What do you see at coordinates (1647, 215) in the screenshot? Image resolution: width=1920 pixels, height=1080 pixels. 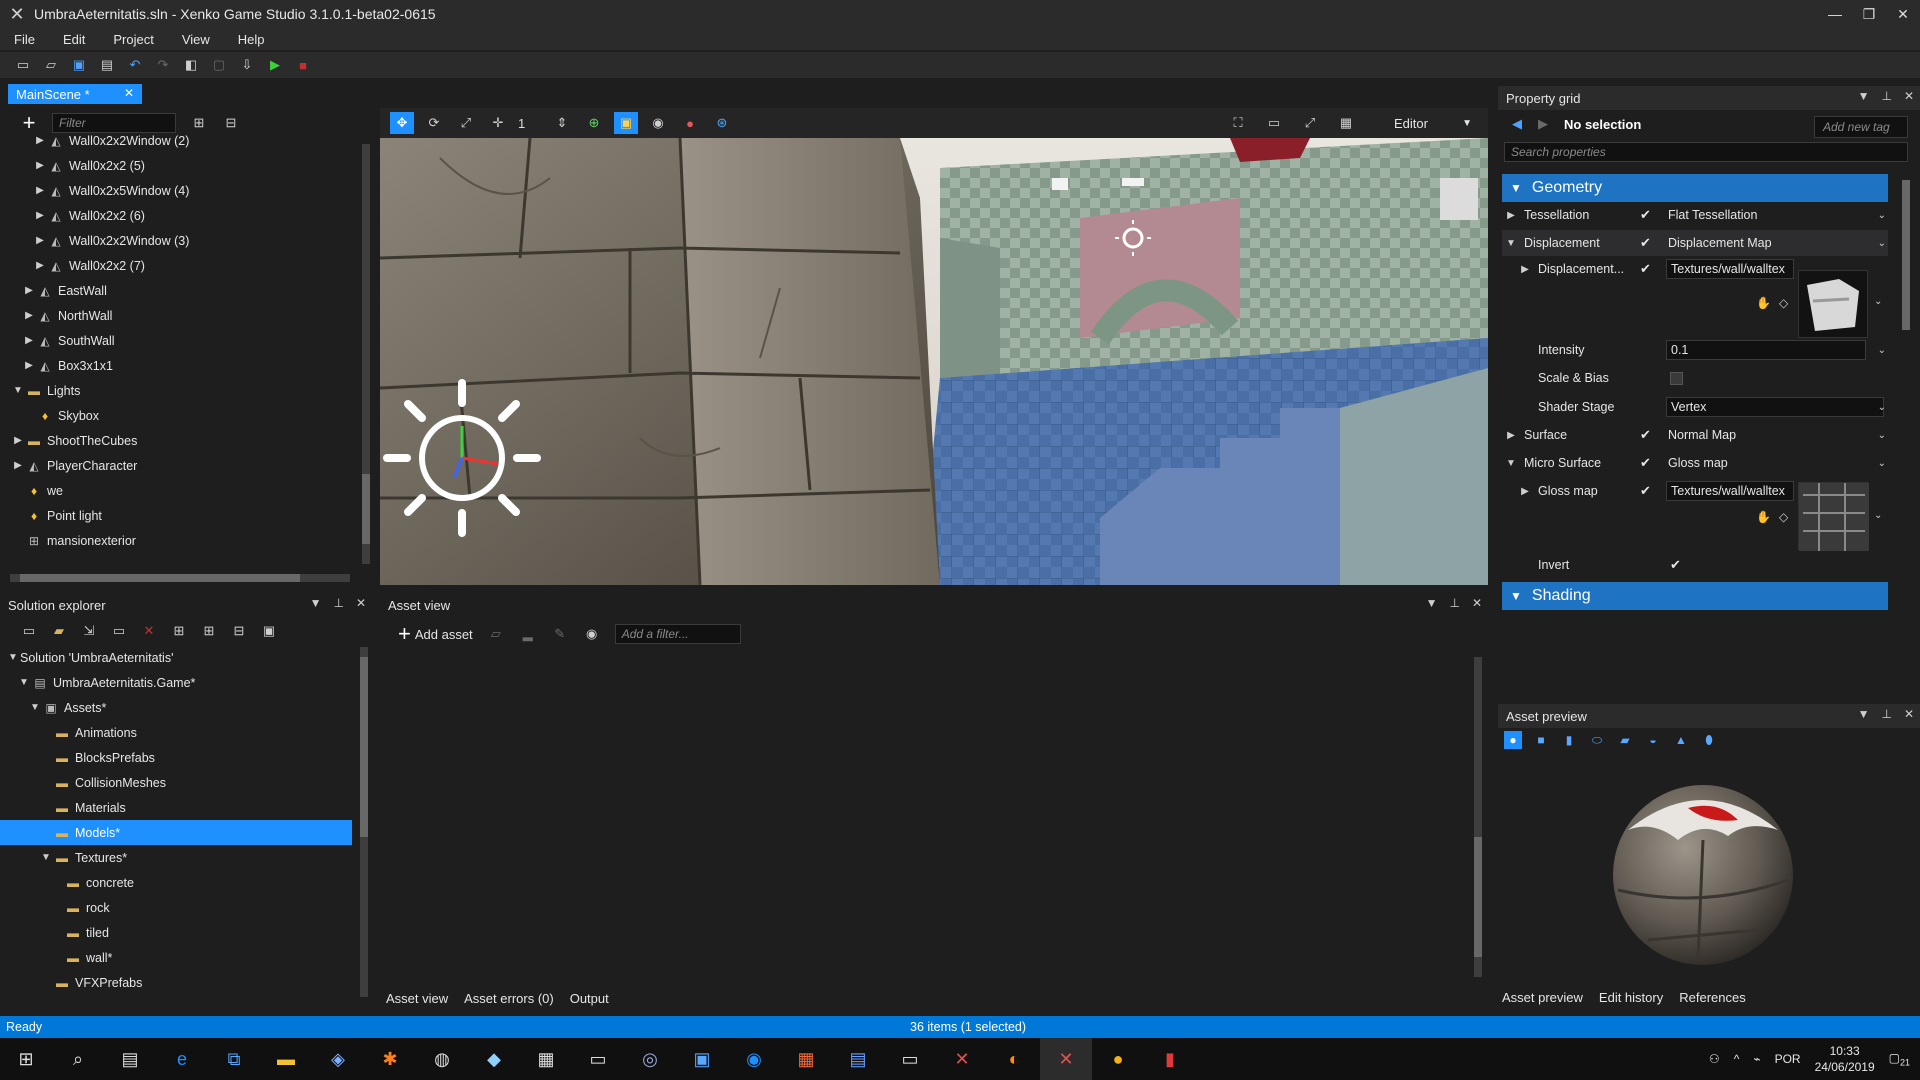 I see `tessellation-checkbox: ✔` at bounding box center [1647, 215].